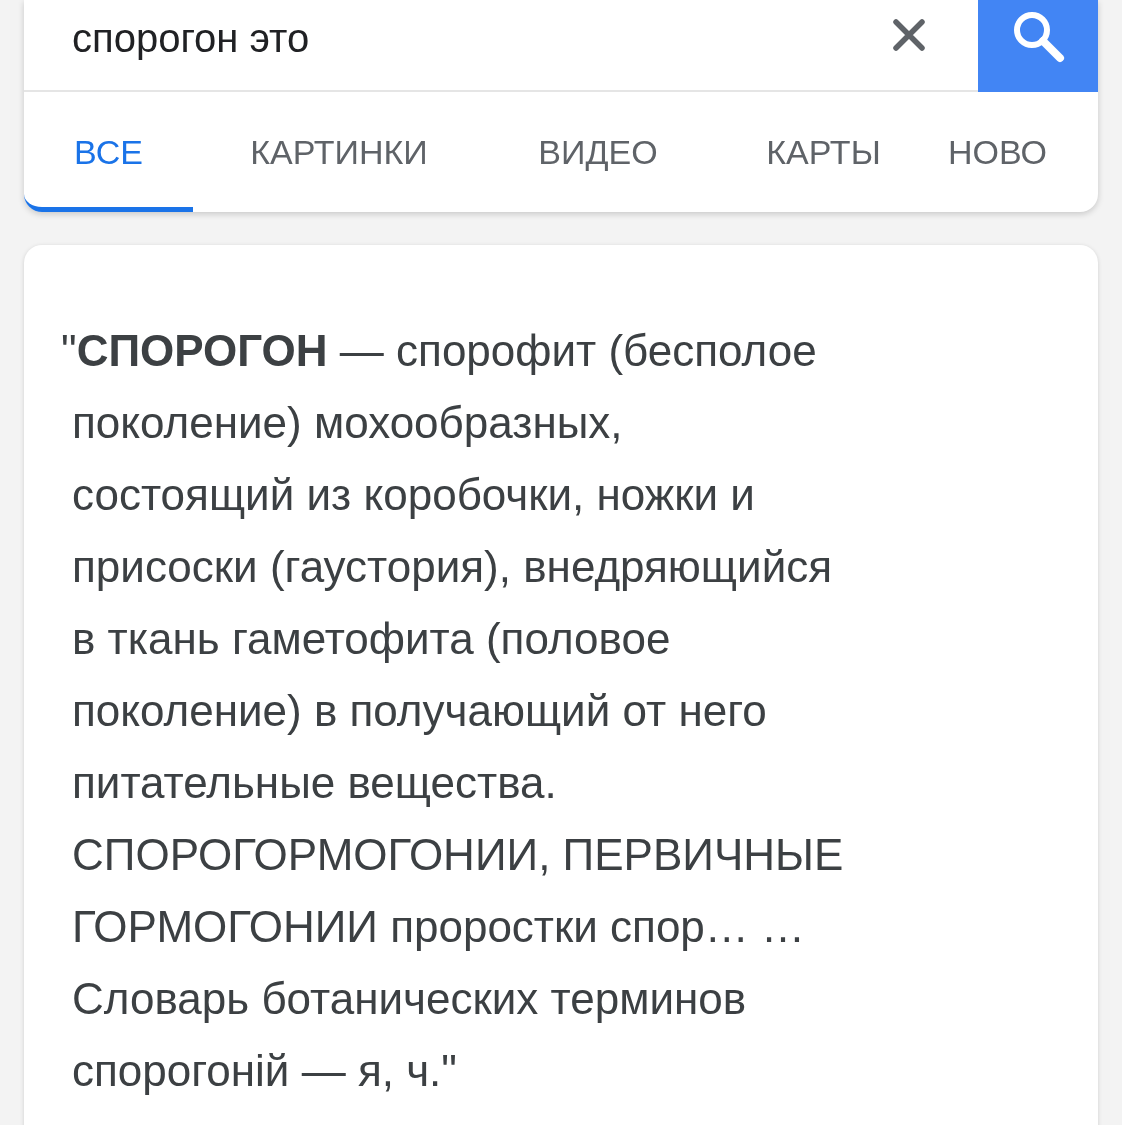 The image size is (1122, 1125). What do you see at coordinates (422, 38) in the screenshot?
I see `search-field: спорогон это` at bounding box center [422, 38].